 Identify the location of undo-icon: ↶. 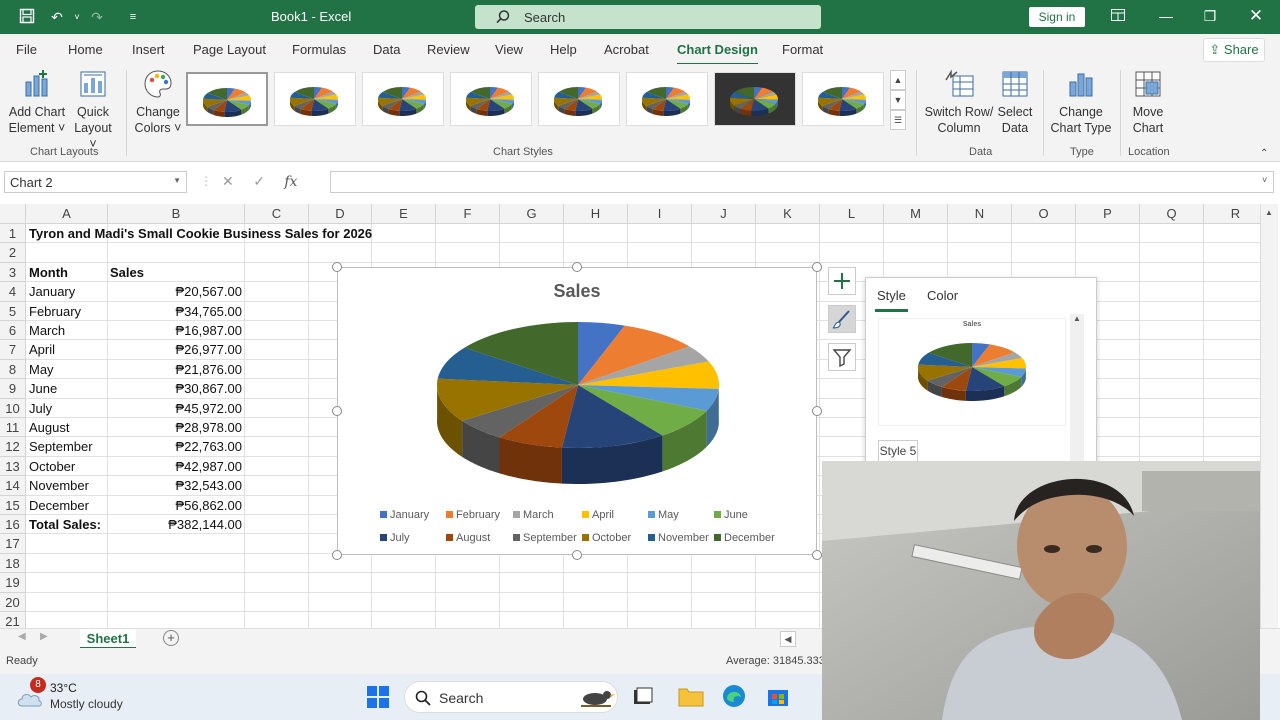
(57, 17).